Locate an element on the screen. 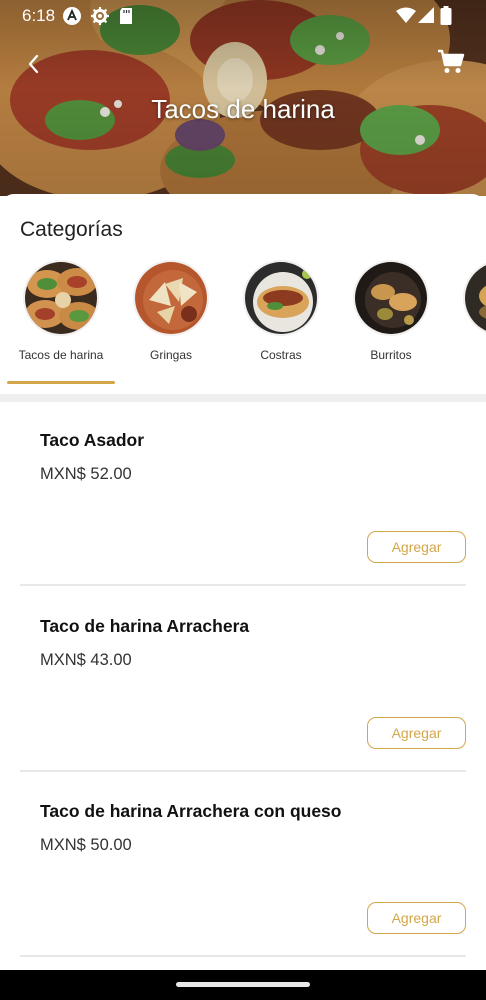  back-button is located at coordinates (34, 64).